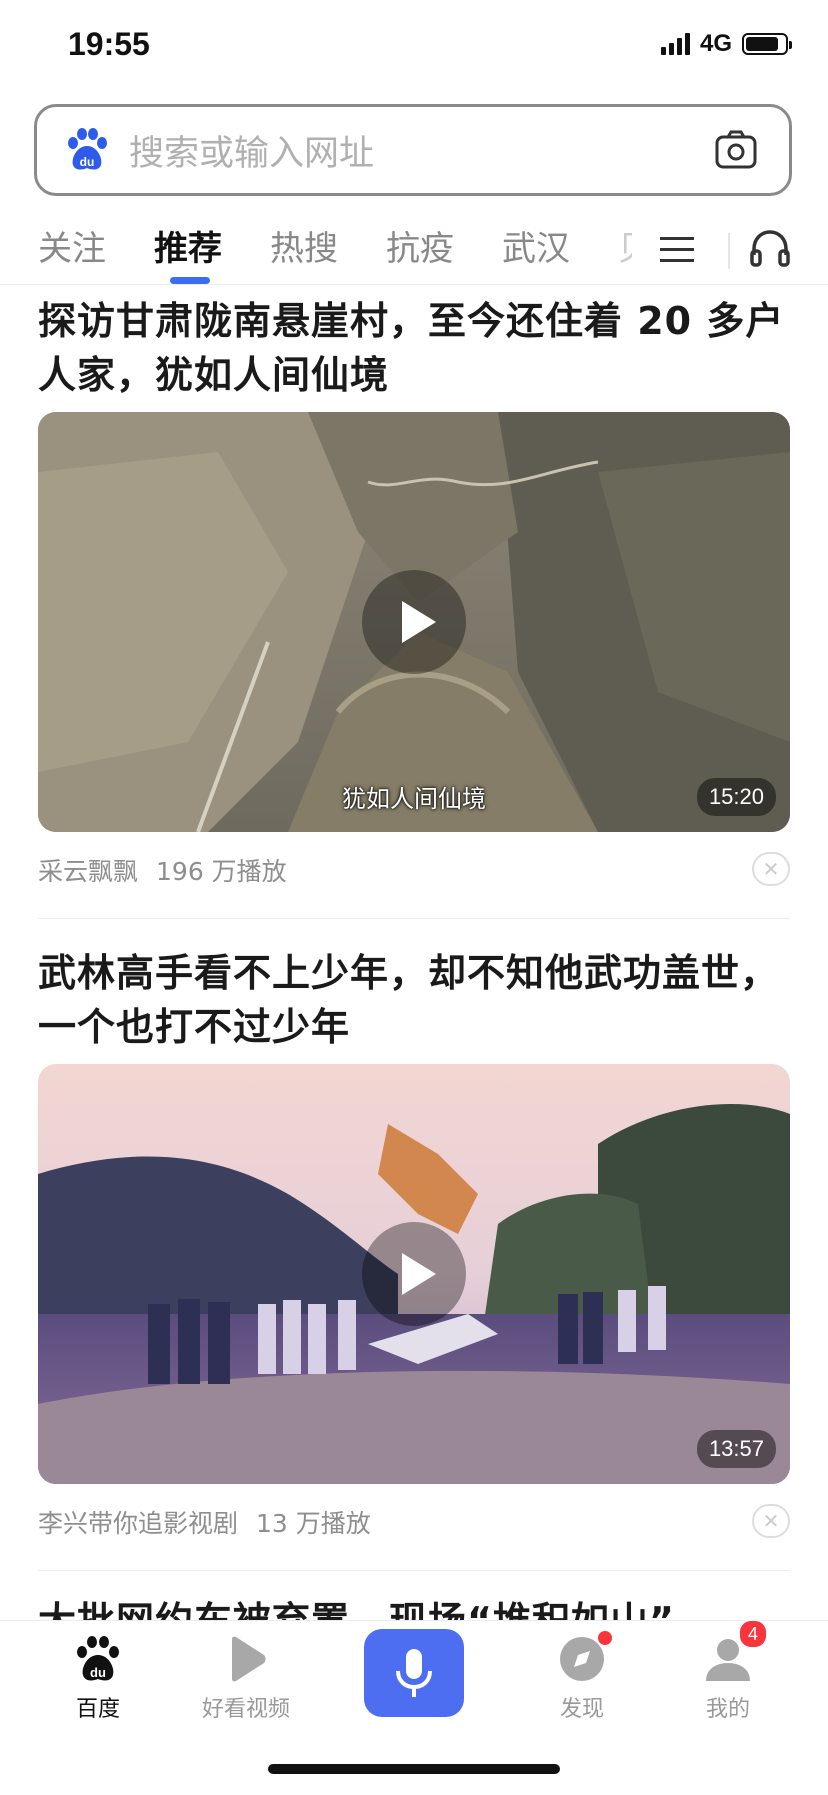  I want to click on menu-icon, so click(677, 250).